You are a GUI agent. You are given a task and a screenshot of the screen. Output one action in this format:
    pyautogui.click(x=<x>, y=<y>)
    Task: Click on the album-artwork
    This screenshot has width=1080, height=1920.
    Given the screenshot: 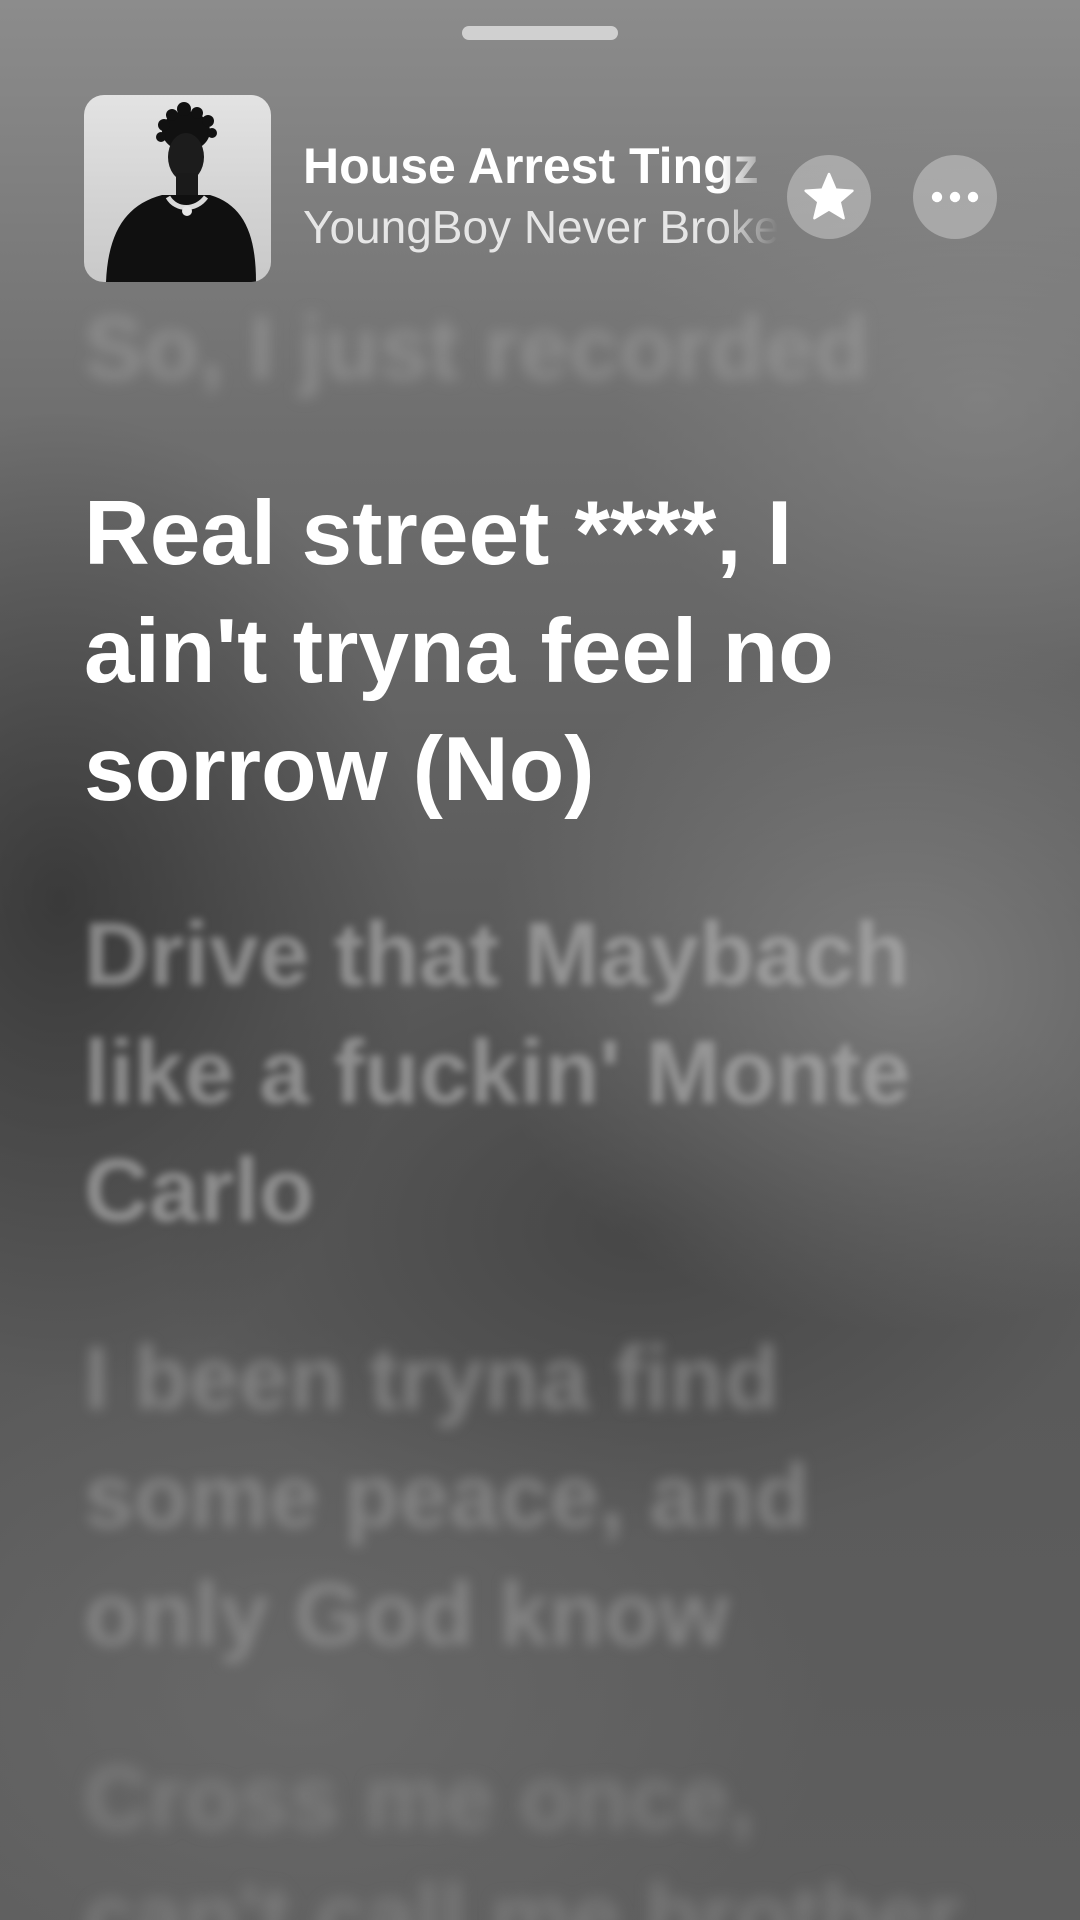 What is the action you would take?
    pyautogui.click(x=177, y=188)
    